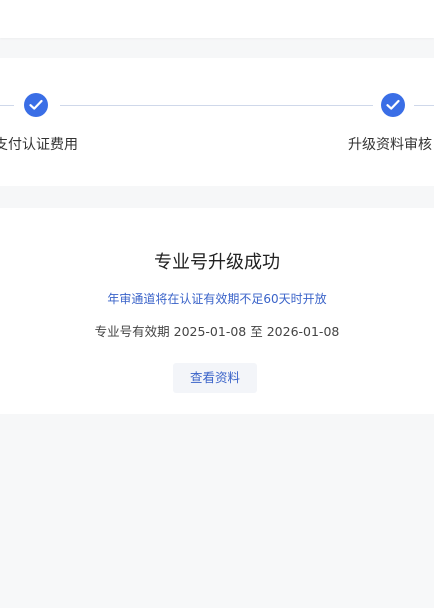 The height and width of the screenshot is (608, 434). Describe the element at coordinates (215, 378) in the screenshot. I see `view-details-button: 查看资料` at that location.